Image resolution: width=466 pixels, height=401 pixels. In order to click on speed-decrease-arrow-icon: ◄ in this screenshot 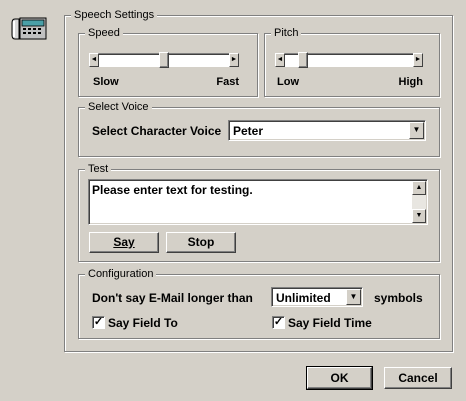, I will do `click(94, 60)`.